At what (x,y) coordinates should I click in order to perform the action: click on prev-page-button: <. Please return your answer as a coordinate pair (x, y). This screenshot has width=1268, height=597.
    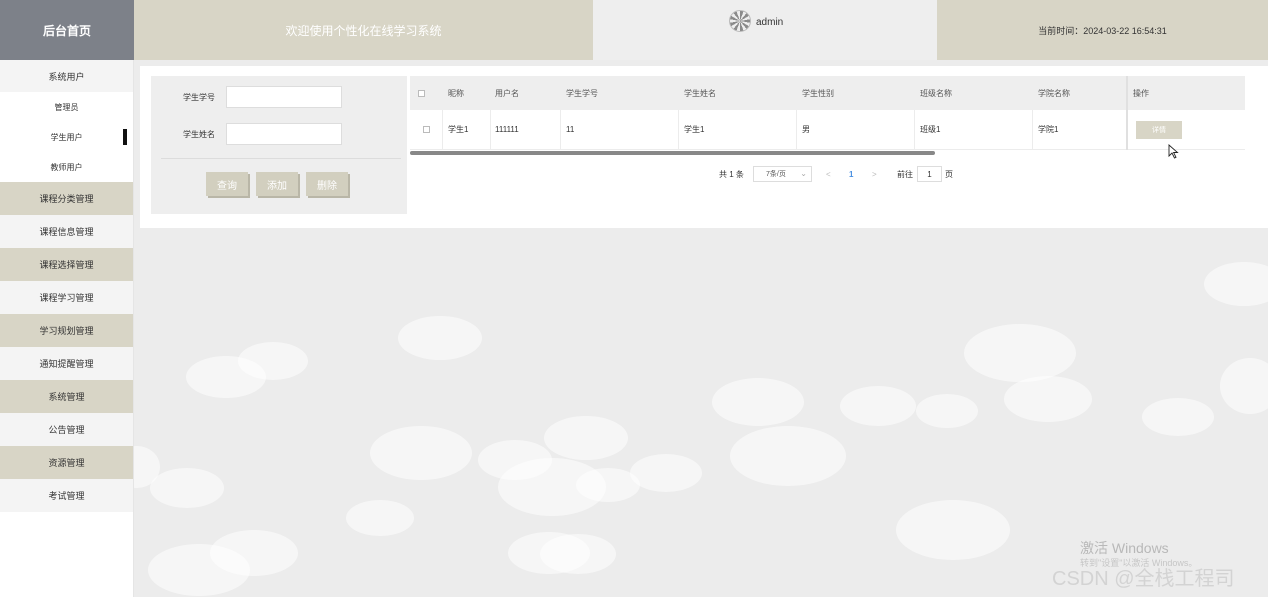
    Looking at the image, I should click on (828, 174).